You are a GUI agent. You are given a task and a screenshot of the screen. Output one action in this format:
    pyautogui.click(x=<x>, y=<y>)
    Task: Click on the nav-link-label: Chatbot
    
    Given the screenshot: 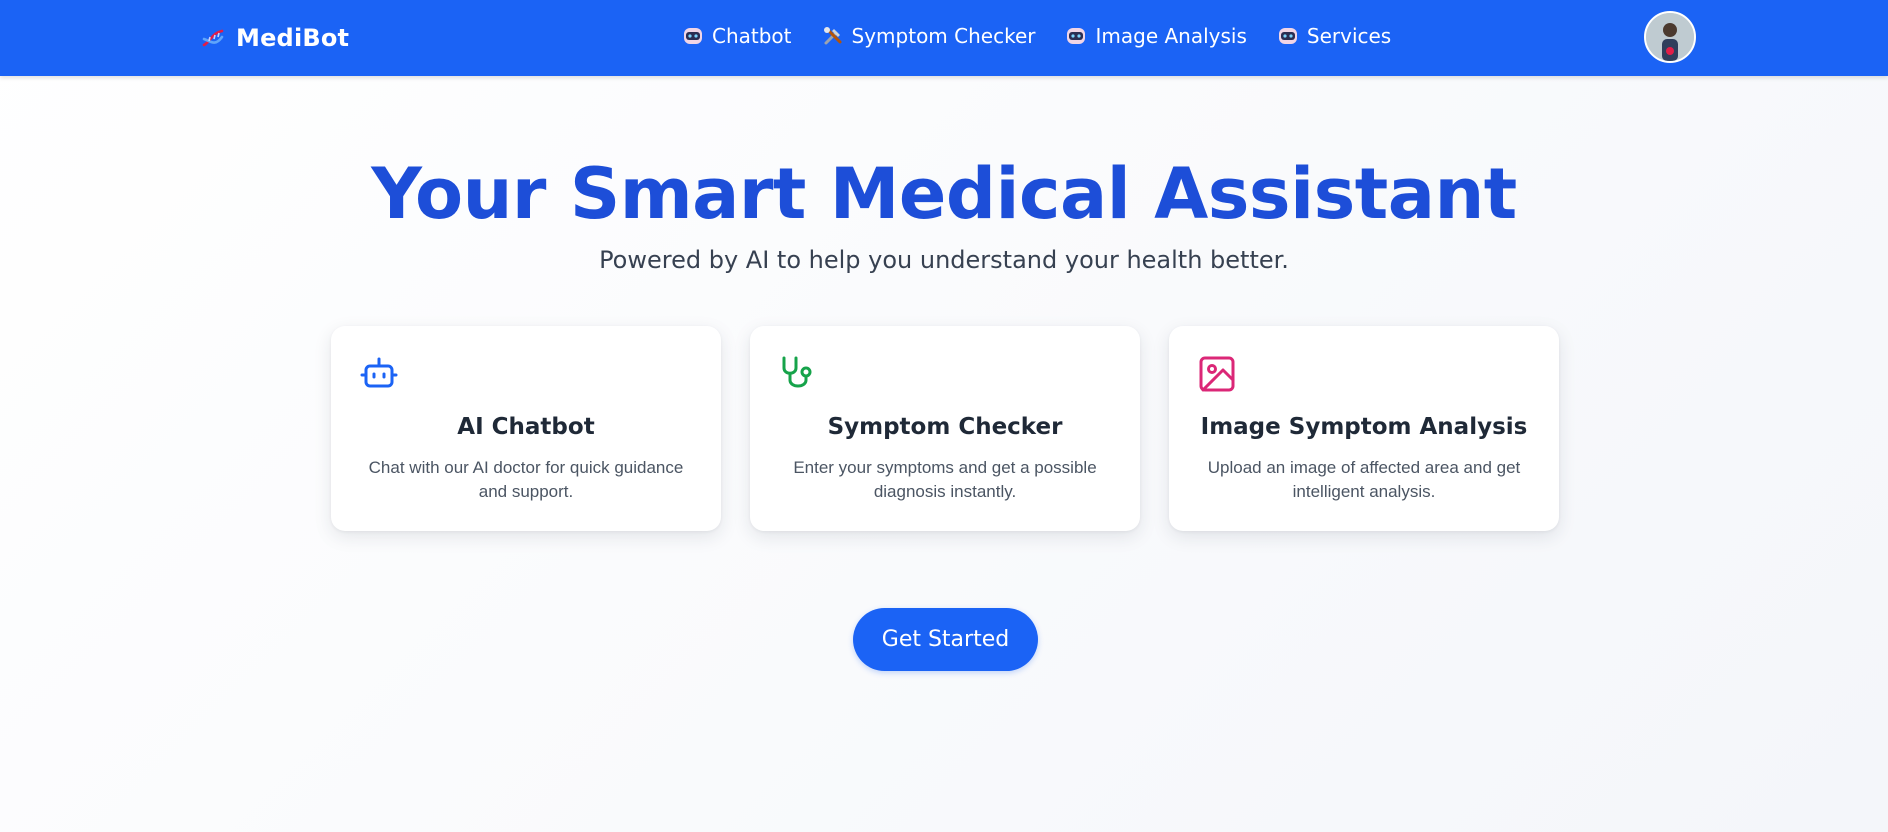 What is the action you would take?
    pyautogui.click(x=752, y=36)
    